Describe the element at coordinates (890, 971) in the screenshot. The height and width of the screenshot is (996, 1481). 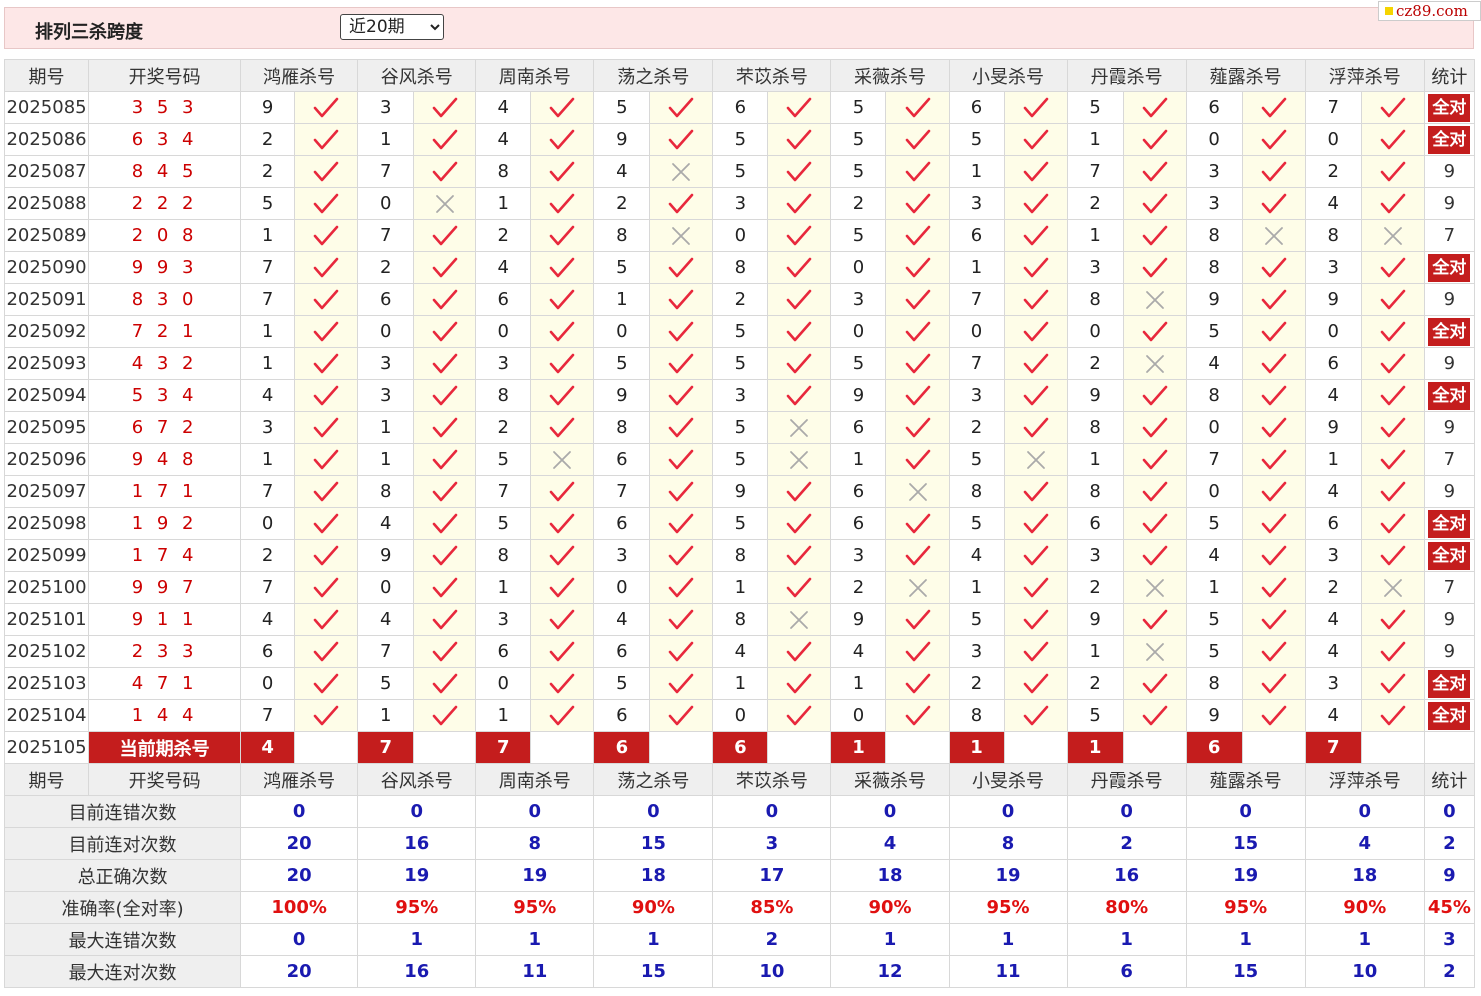
I see `stat-value: 12` at that location.